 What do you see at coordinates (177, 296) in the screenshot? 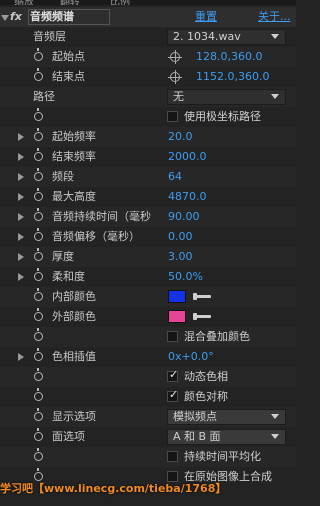
I see `inside-color-swatch` at bounding box center [177, 296].